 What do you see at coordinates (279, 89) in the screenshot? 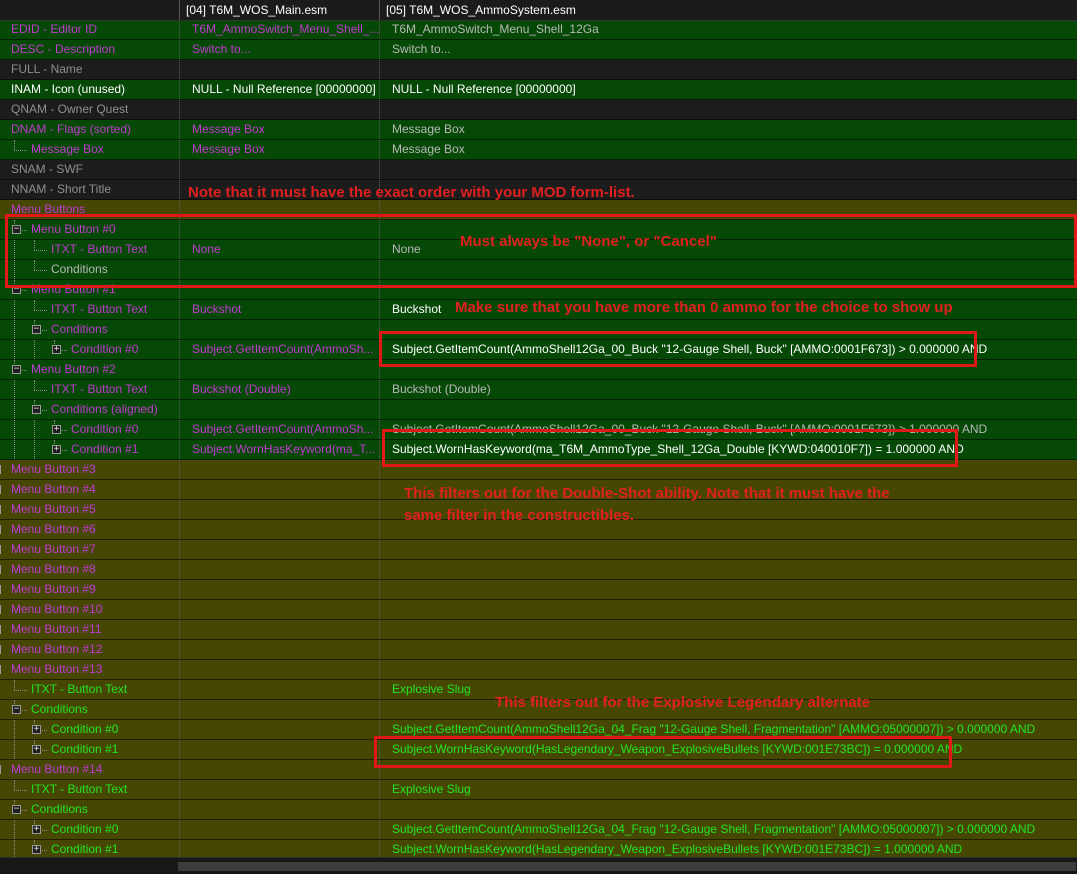
I see `value-cell-main: NULL - Null Reference [00000000]` at bounding box center [279, 89].